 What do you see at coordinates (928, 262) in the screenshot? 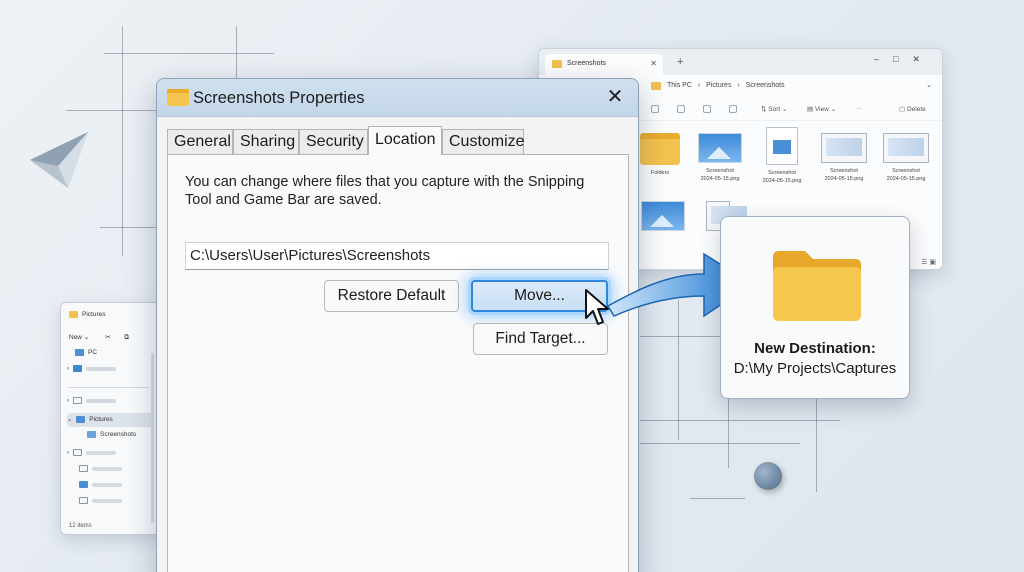
I see `view-toggle-icons: ☰ ▣` at bounding box center [928, 262].